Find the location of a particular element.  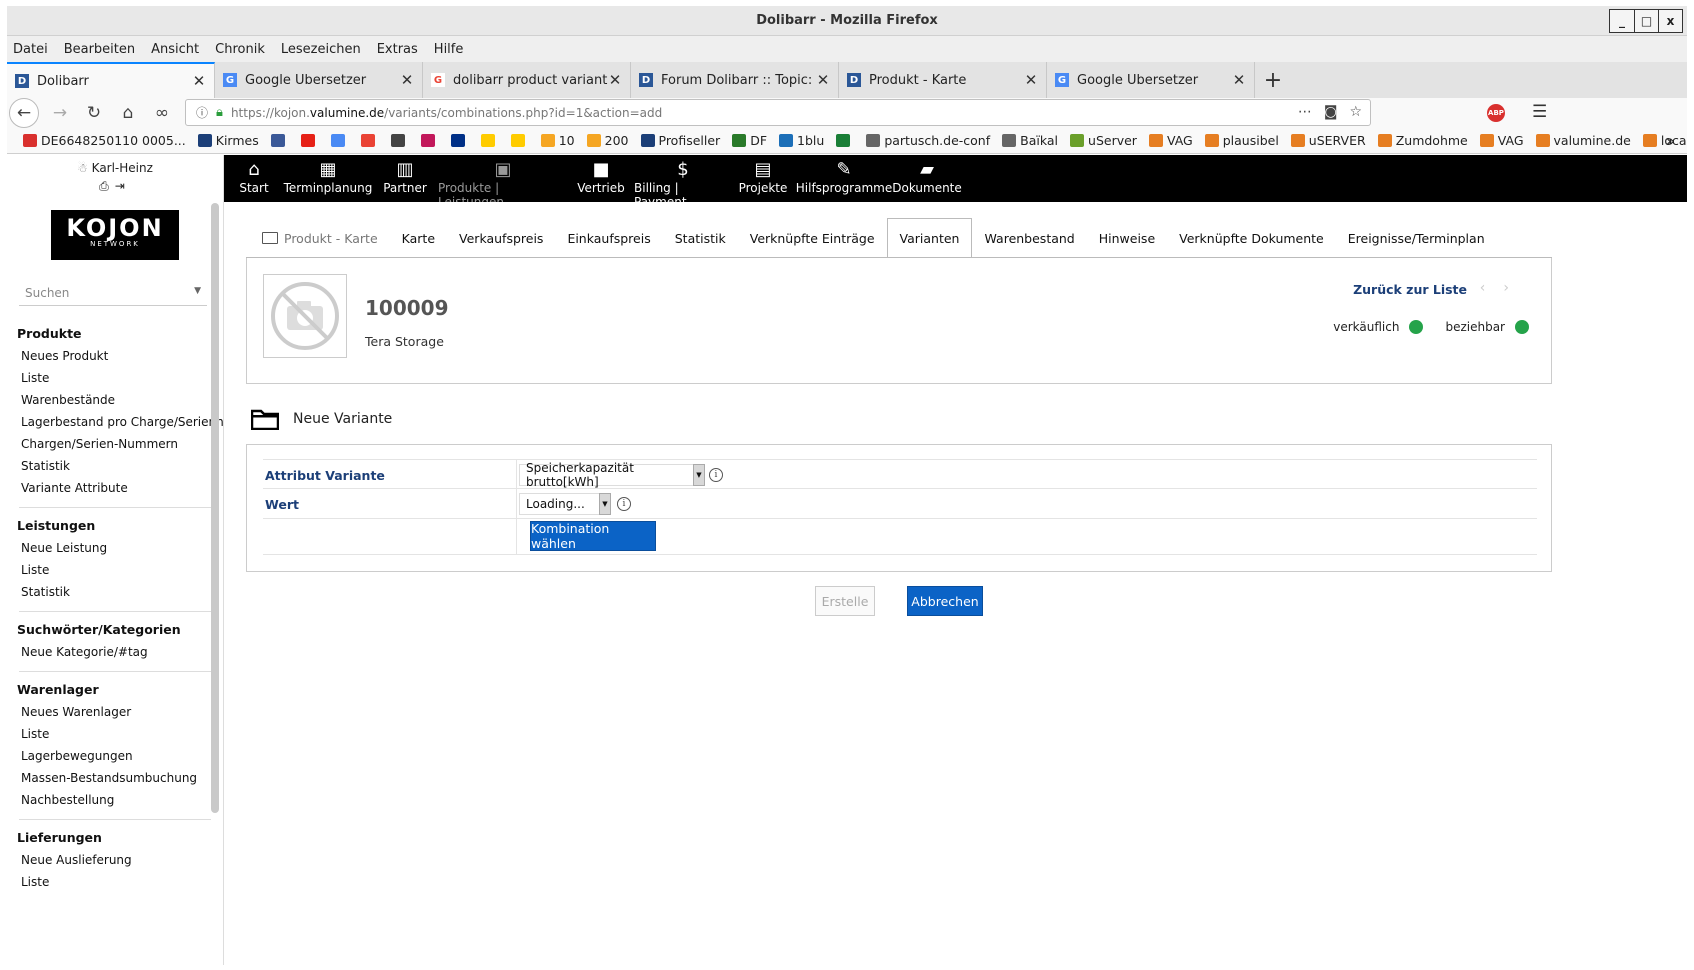

bookmark-item: 10 is located at coordinates (557, 140).